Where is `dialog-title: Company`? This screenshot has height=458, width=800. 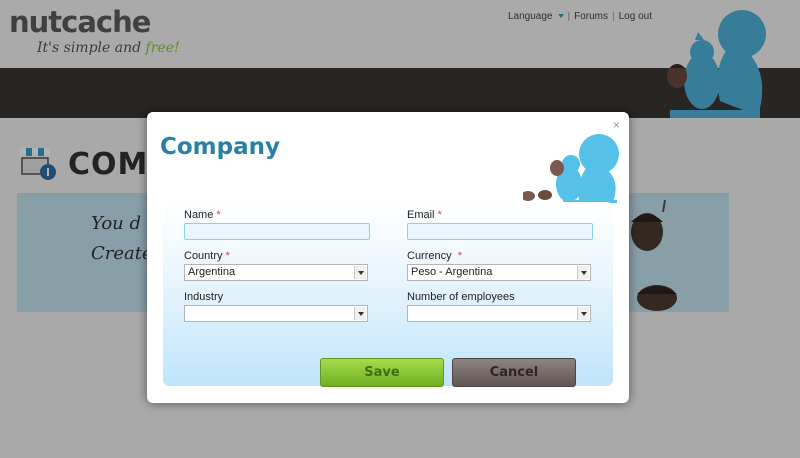 dialog-title: Company is located at coordinates (220, 147).